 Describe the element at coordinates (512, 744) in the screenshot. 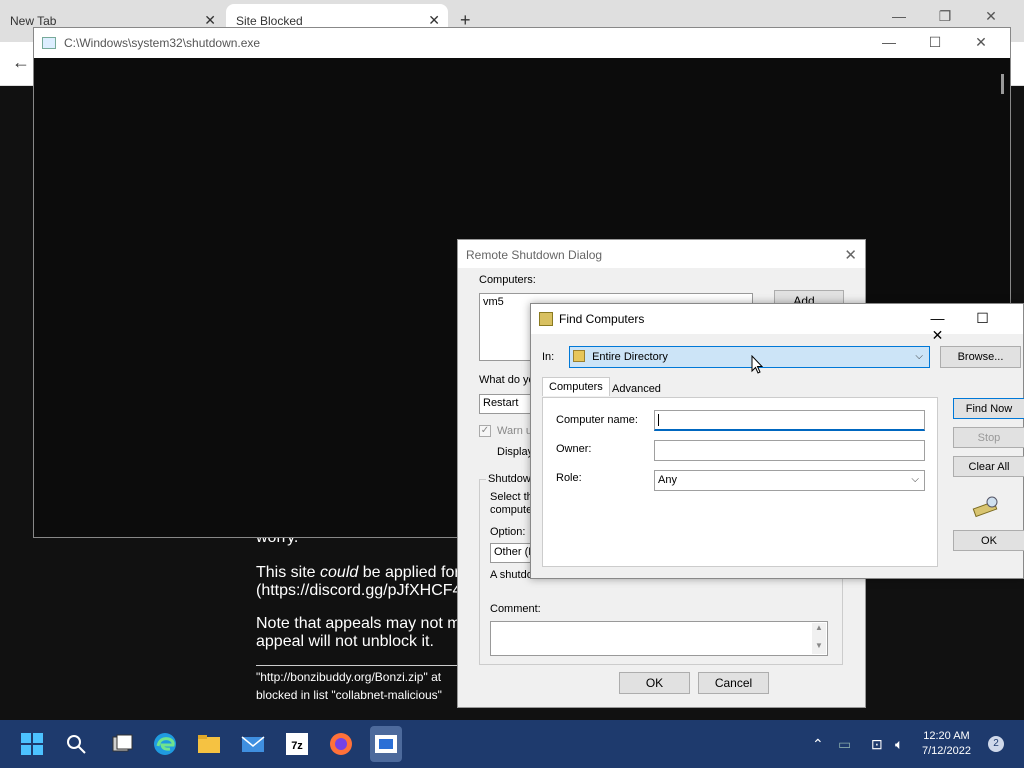

I see `taskbar: 7z ⌃ ▭ ⊡ 🔈︎` at that location.